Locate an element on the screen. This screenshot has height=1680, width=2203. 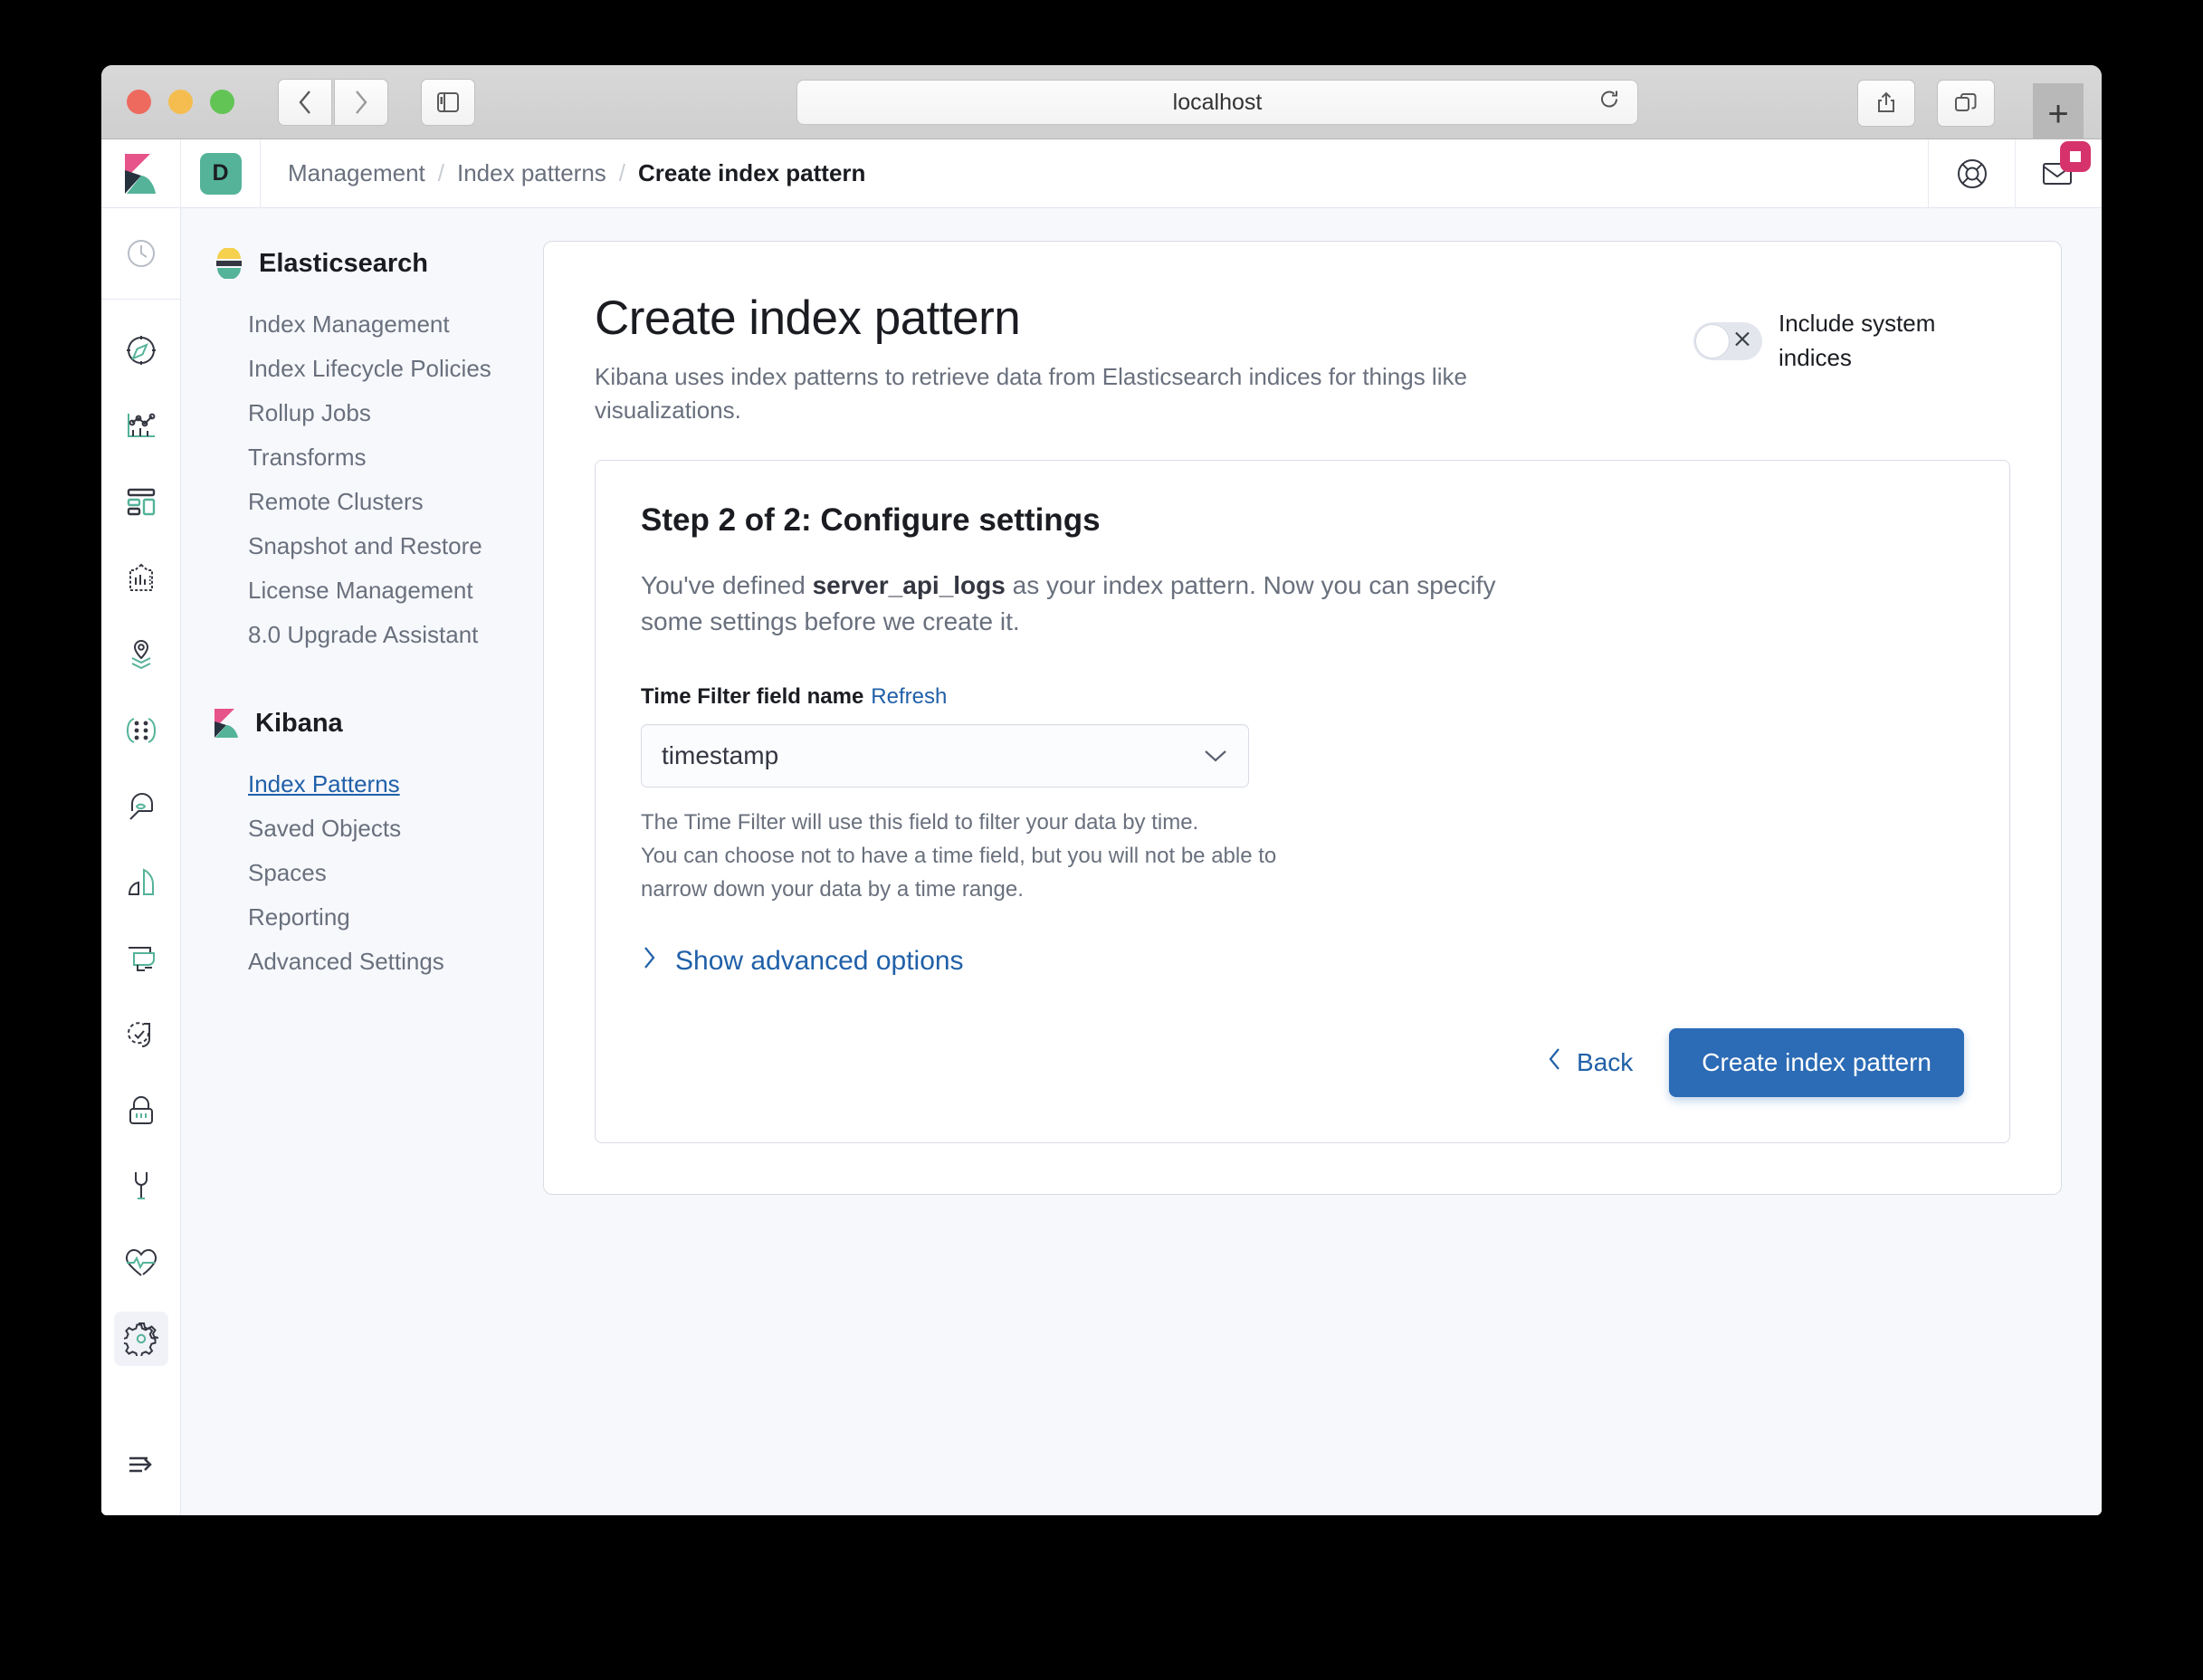
dashboard-icon is located at coordinates (141, 502).